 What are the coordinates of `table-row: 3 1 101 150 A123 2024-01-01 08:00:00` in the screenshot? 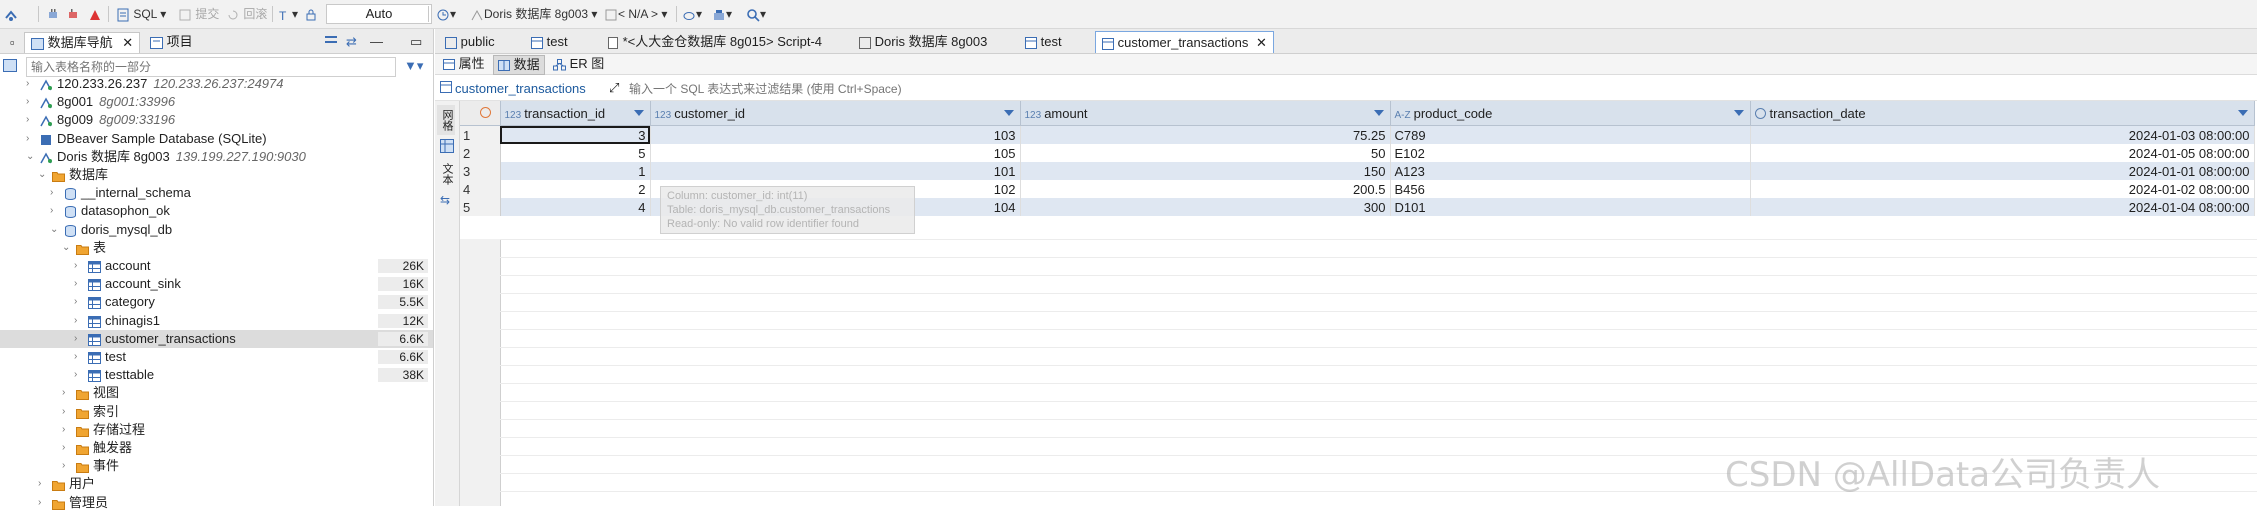 It's located at (1357, 171).